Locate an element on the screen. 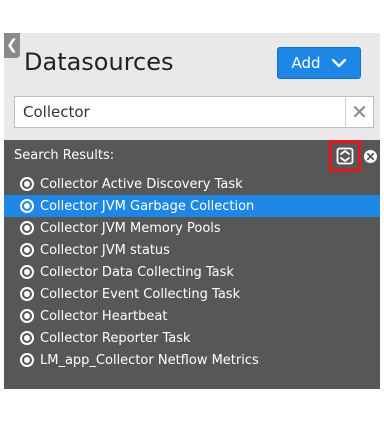 The width and height of the screenshot is (384, 426). list-item: LM_app_Collector Netflow Metrics is located at coordinates (192, 360).